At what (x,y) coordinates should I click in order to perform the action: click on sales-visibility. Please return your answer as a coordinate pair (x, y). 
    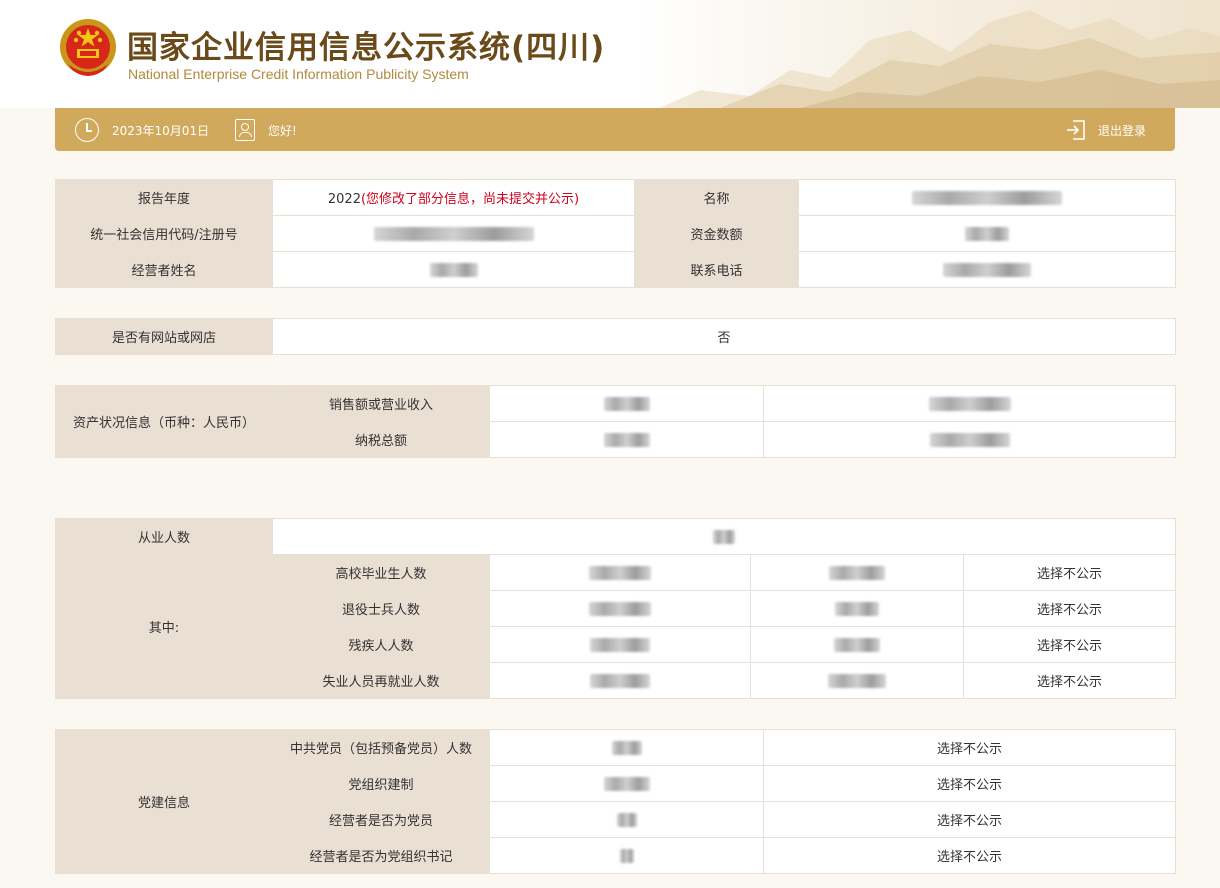
    Looking at the image, I should click on (969, 403).